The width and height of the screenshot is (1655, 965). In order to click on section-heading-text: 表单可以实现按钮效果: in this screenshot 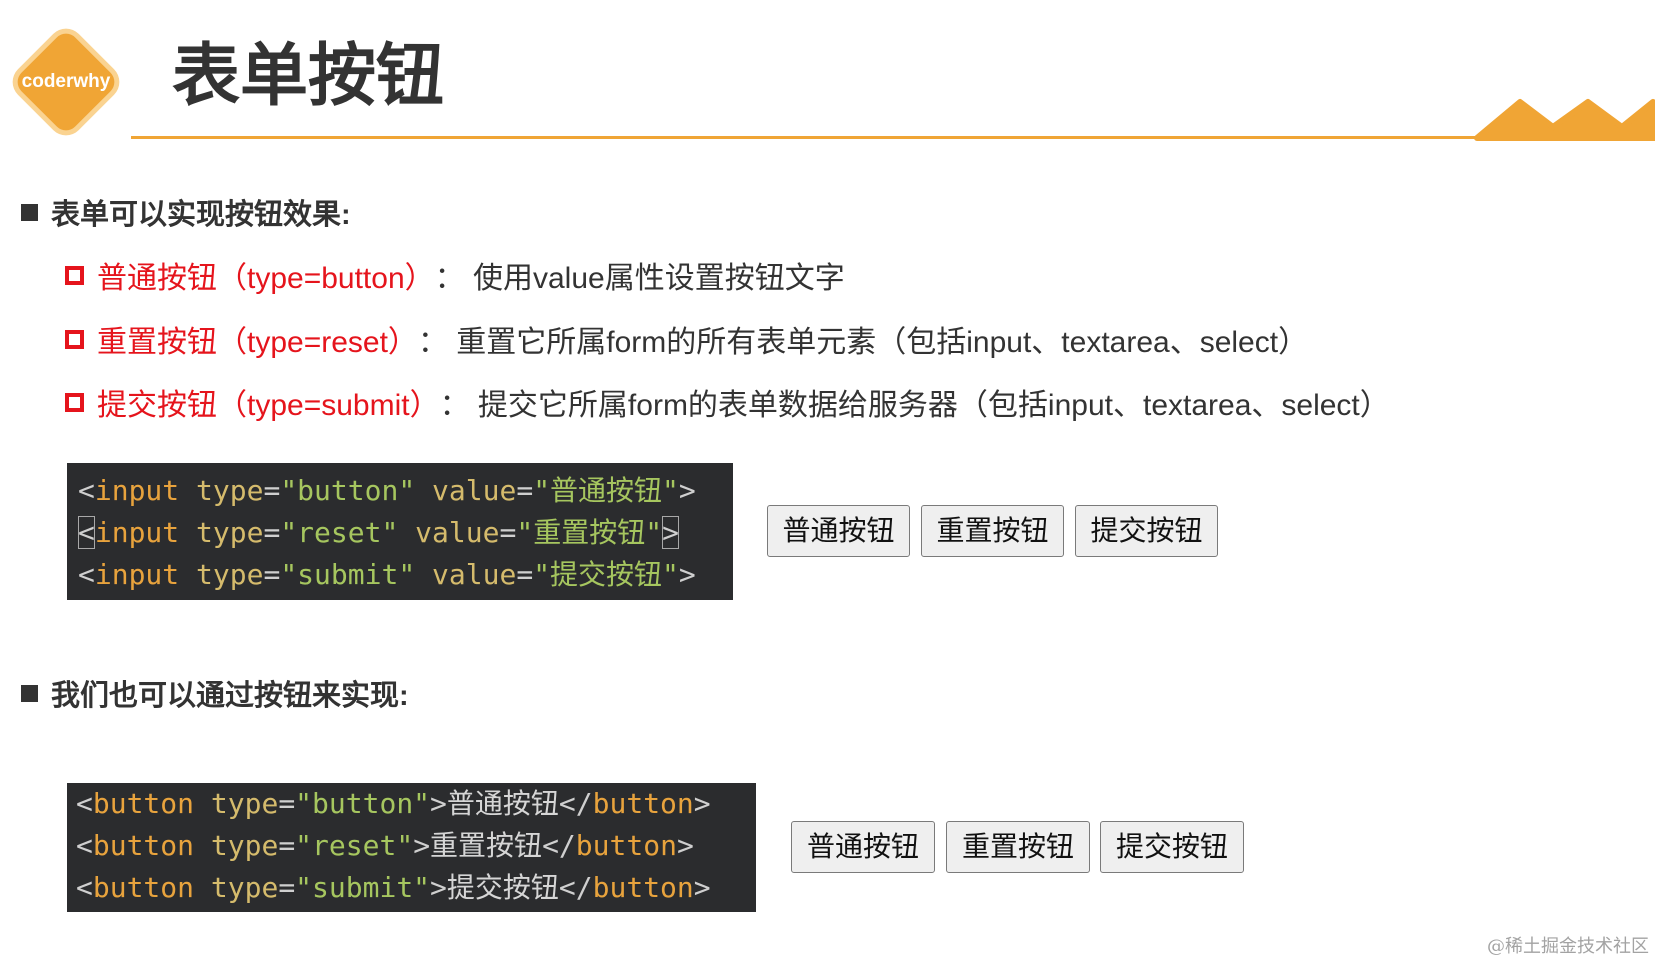, I will do `click(201, 215)`.